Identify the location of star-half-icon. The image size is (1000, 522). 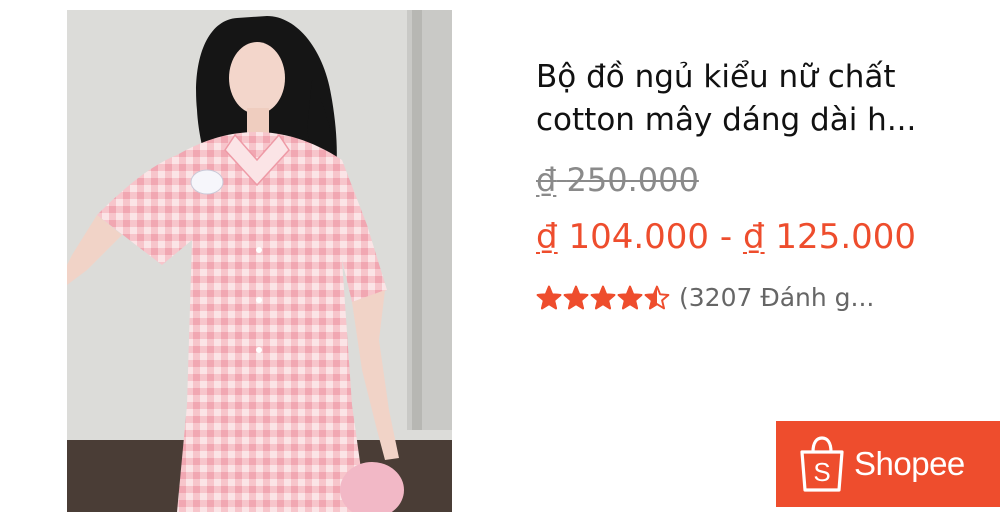
(657, 297).